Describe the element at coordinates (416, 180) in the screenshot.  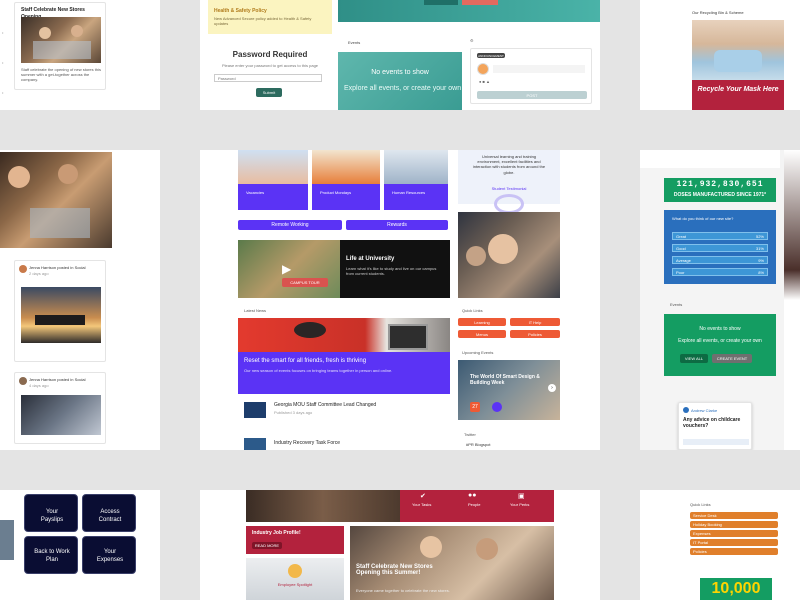
I see `profile-card: Human Resources` at that location.